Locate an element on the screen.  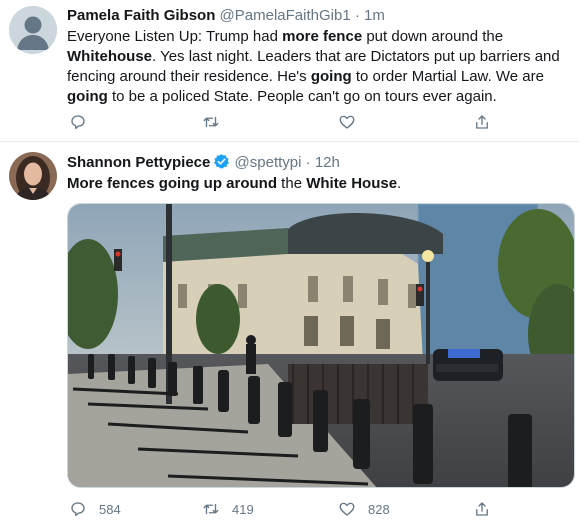
highlight-white-house: White House is located at coordinates (352, 183).